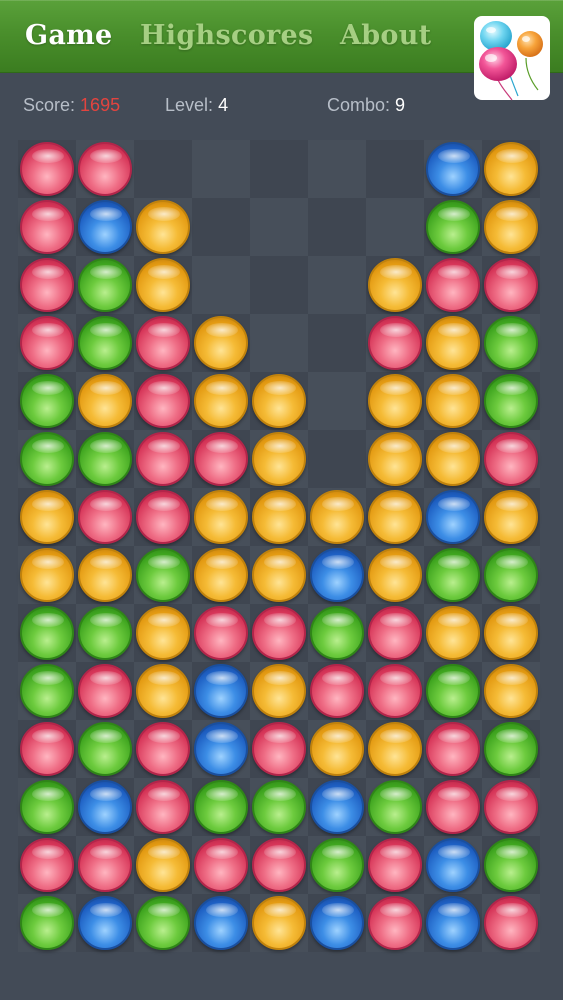 The width and height of the screenshot is (563, 1000). Describe the element at coordinates (69, 36) in the screenshot. I see `tab-game: Game` at that location.